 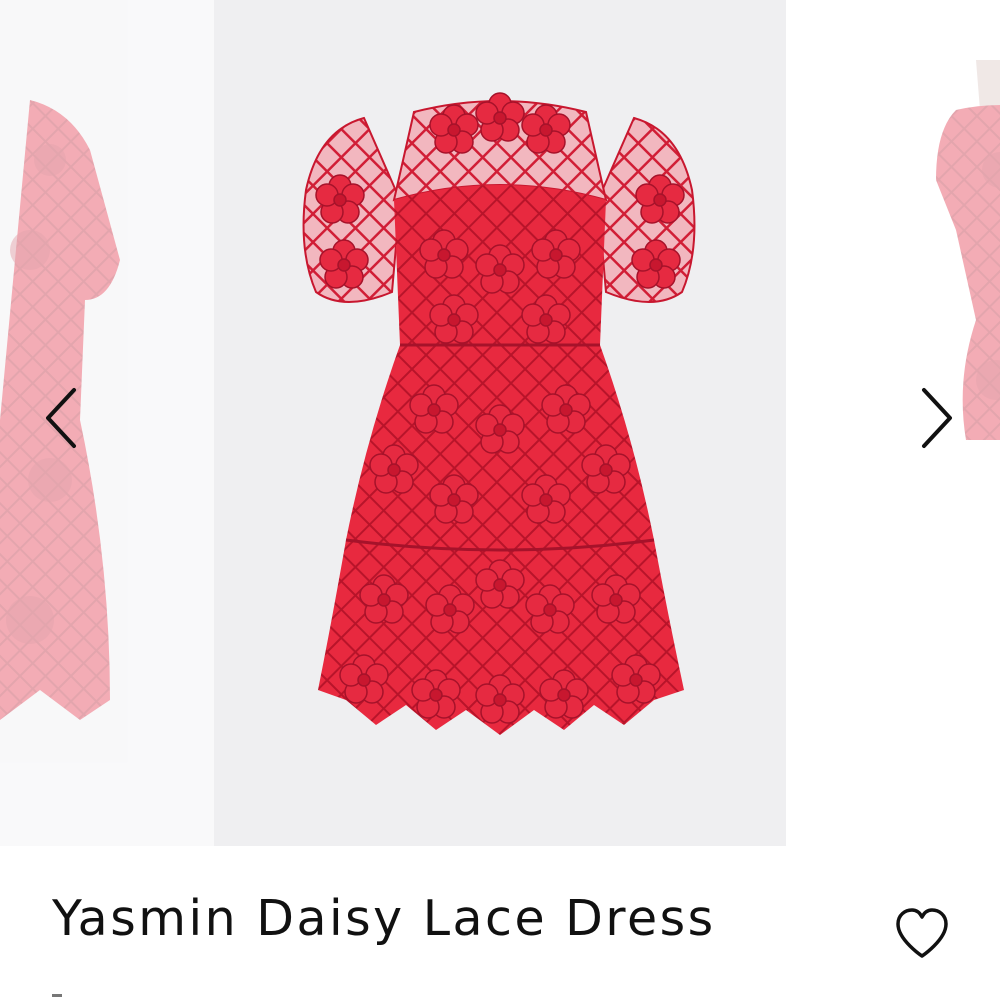 I want to click on chevron-right-icon, so click(x=937, y=418).